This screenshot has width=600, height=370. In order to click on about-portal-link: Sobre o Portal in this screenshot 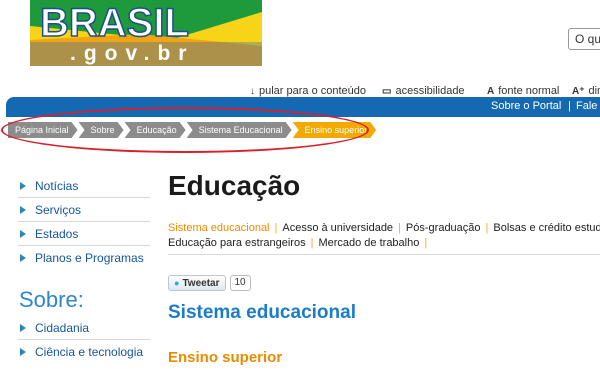, I will do `click(526, 106)`.